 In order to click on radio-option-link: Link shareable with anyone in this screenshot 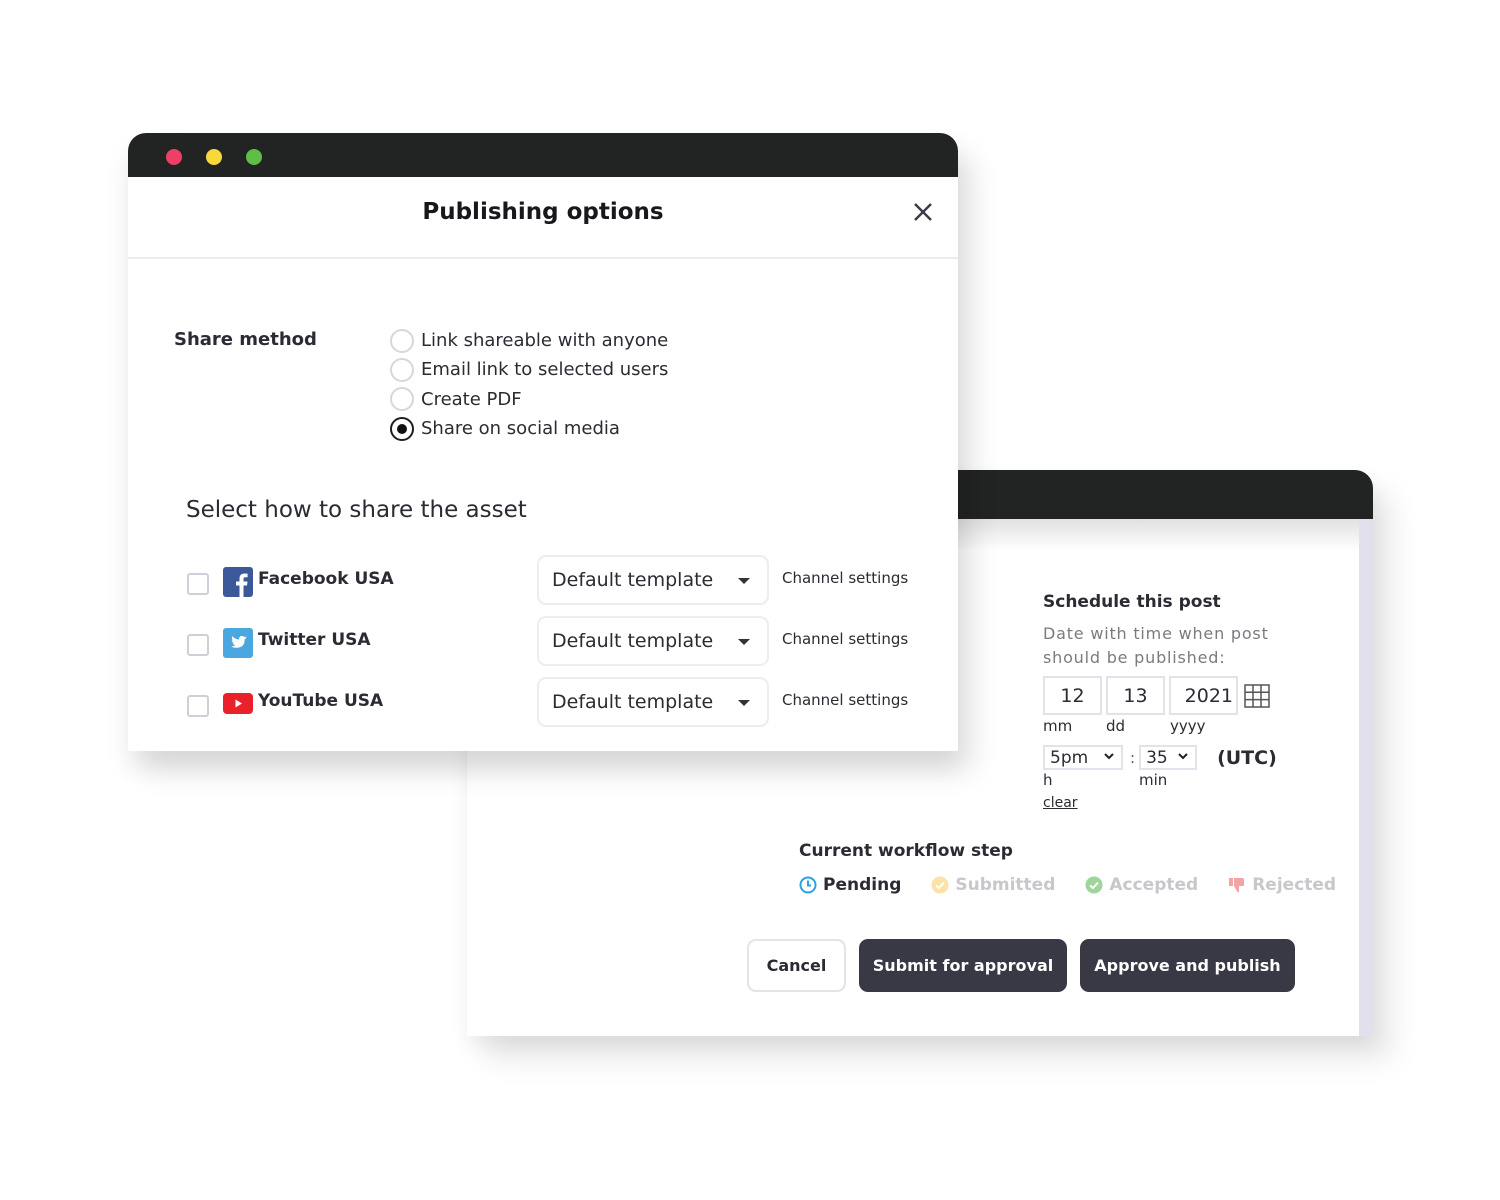, I will do `click(529, 340)`.